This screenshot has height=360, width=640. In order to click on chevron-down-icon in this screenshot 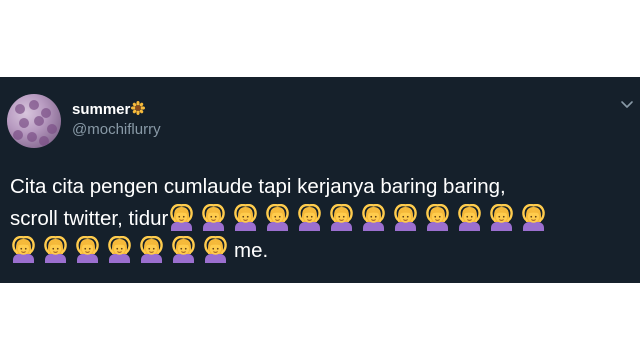, I will do `click(627, 104)`.